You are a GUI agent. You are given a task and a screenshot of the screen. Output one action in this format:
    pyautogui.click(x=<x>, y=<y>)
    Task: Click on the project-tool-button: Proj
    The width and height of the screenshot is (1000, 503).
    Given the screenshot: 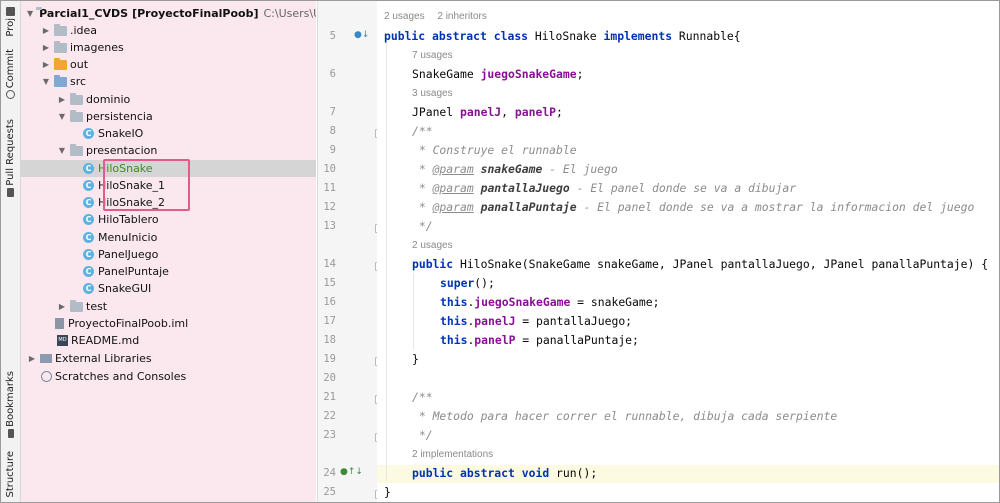 What is the action you would take?
    pyautogui.click(x=10, y=21)
    